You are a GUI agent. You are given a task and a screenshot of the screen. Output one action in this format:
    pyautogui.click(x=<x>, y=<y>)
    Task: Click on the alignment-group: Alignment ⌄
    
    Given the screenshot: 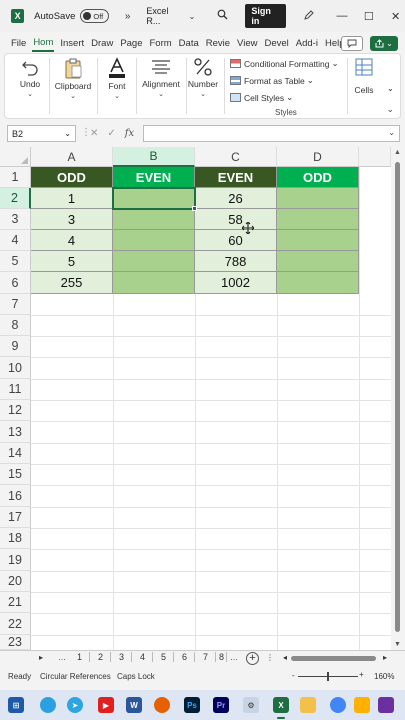 What is the action you would take?
    pyautogui.click(x=161, y=77)
    